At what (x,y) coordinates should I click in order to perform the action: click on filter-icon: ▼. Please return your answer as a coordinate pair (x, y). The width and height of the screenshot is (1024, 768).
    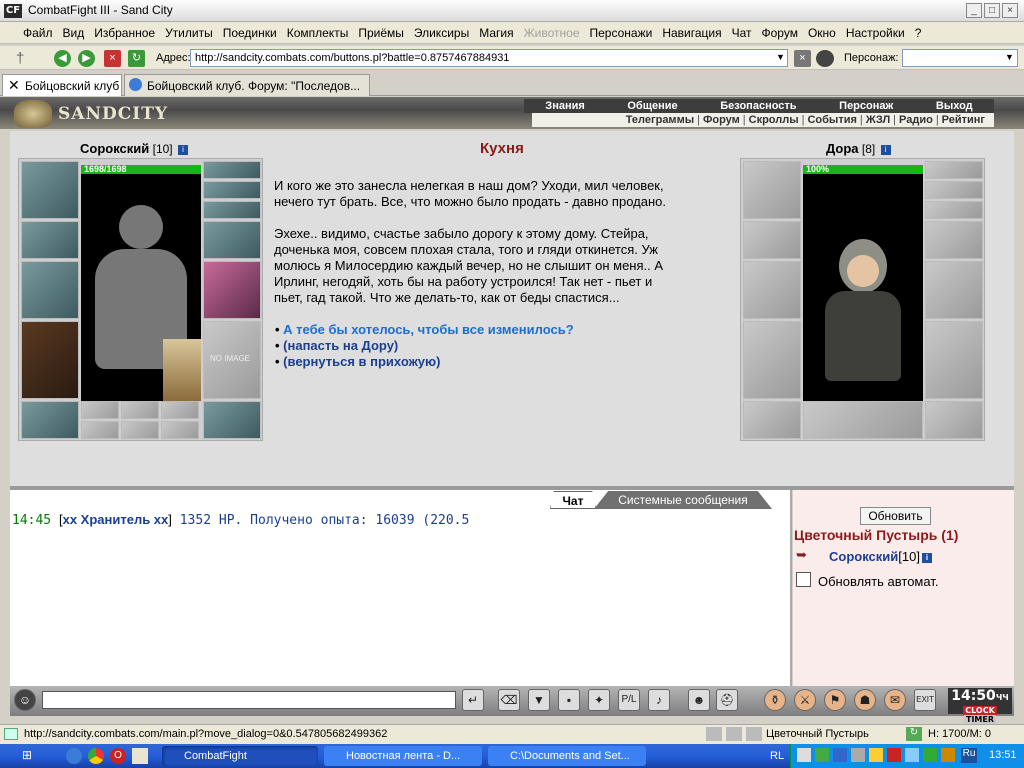
    Looking at the image, I should click on (539, 700).